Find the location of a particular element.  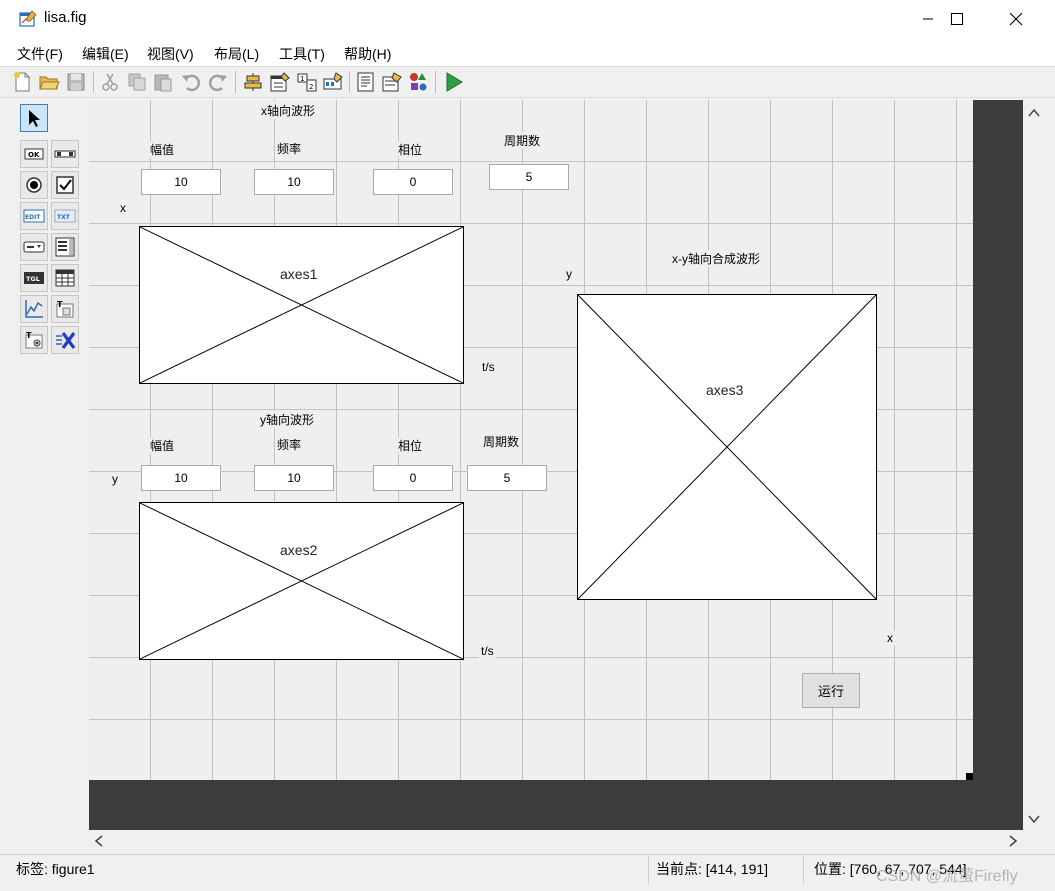

y-amplitude-label: 幅值 is located at coordinates (162, 445).